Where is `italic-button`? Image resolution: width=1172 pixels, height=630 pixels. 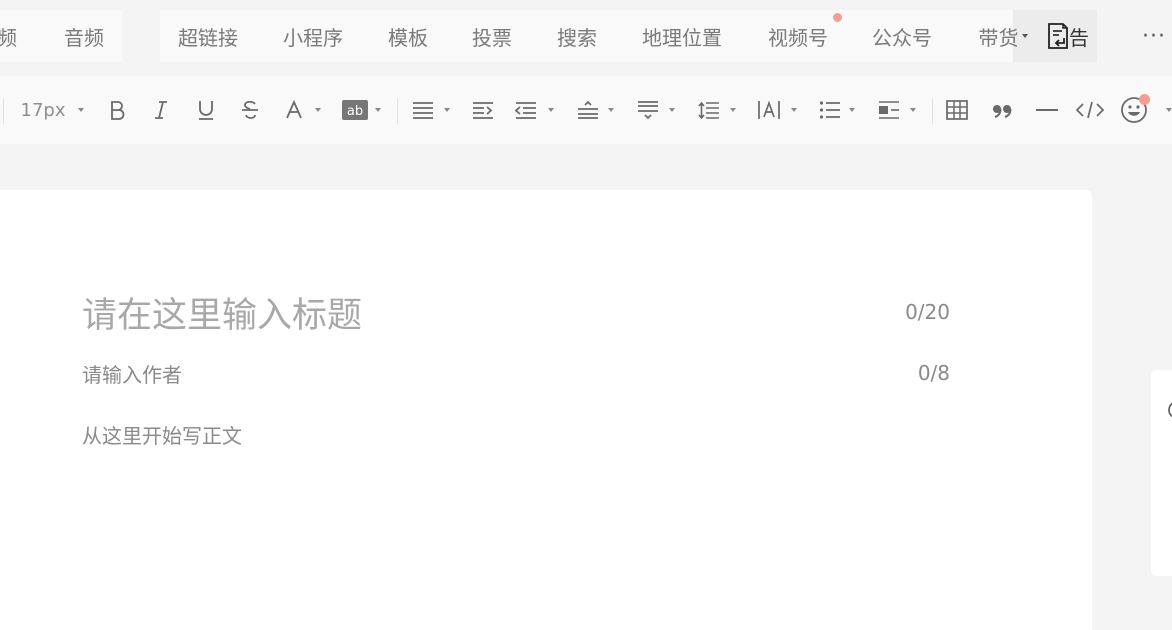
italic-button is located at coordinates (161, 110).